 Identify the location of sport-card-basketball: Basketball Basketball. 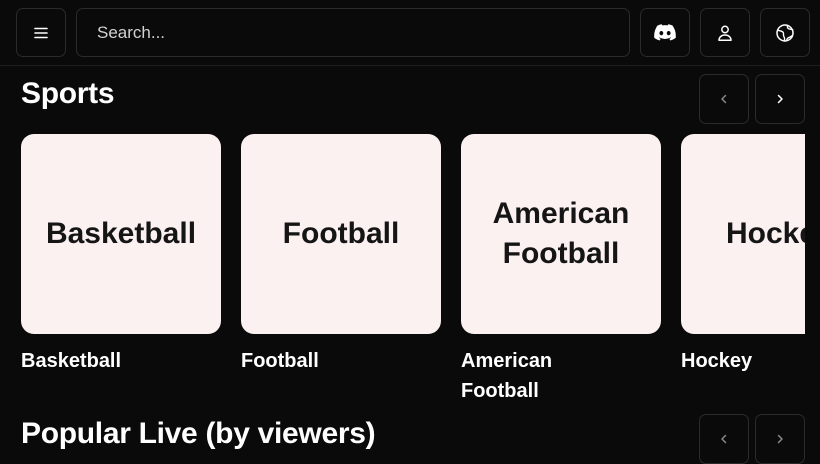
(121, 255).